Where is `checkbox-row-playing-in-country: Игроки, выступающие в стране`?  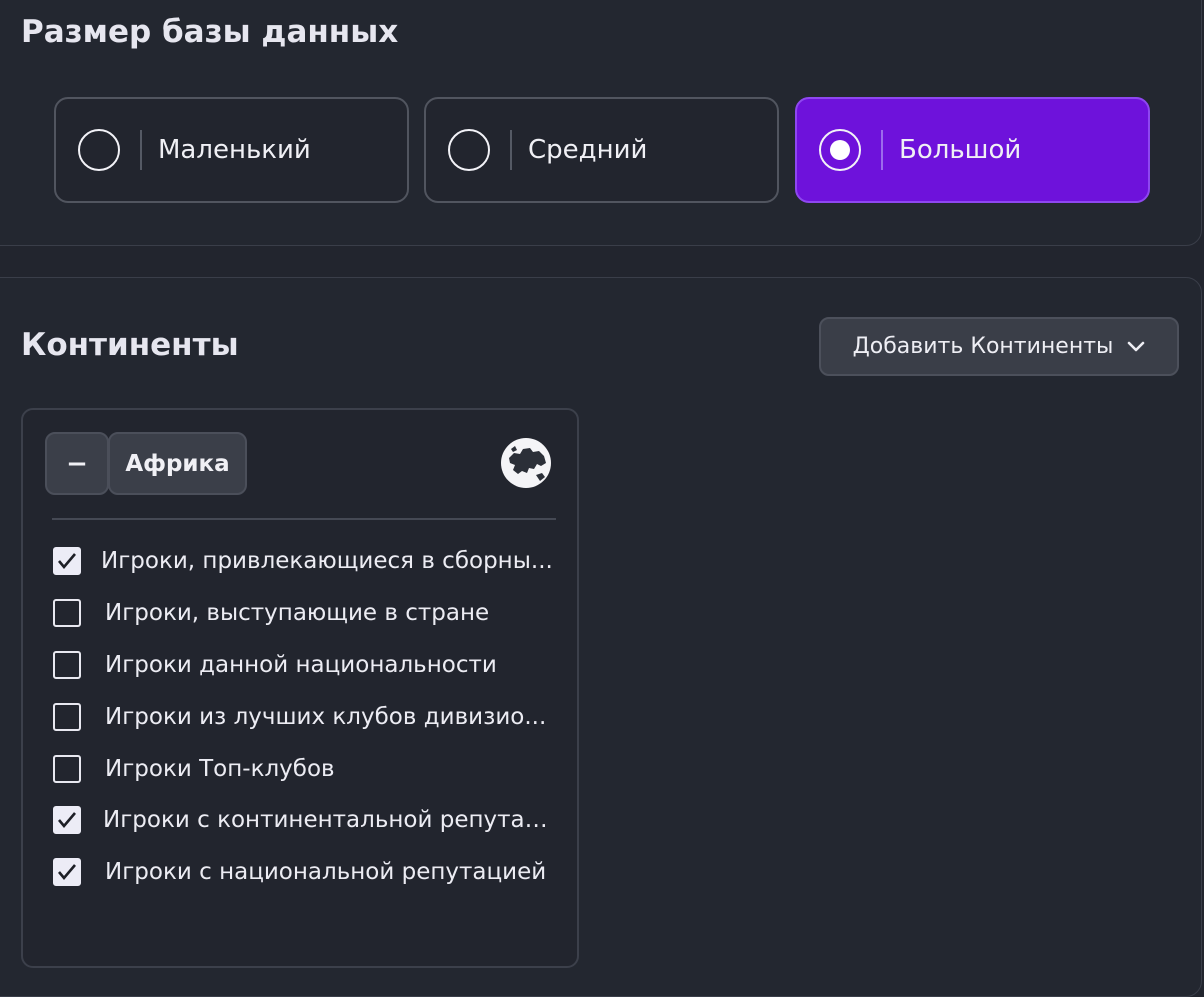
checkbox-row-playing-in-country: Игроки, выступающие в стране is located at coordinates (271, 613).